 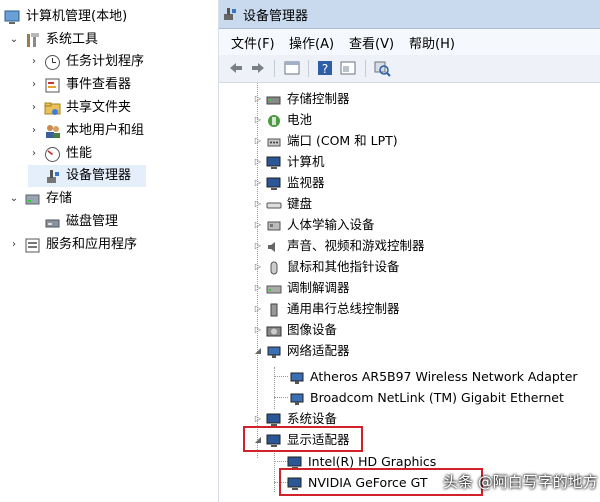 What do you see at coordinates (59, 198) in the screenshot?
I see `tree-item-label: 存储` at bounding box center [59, 198].